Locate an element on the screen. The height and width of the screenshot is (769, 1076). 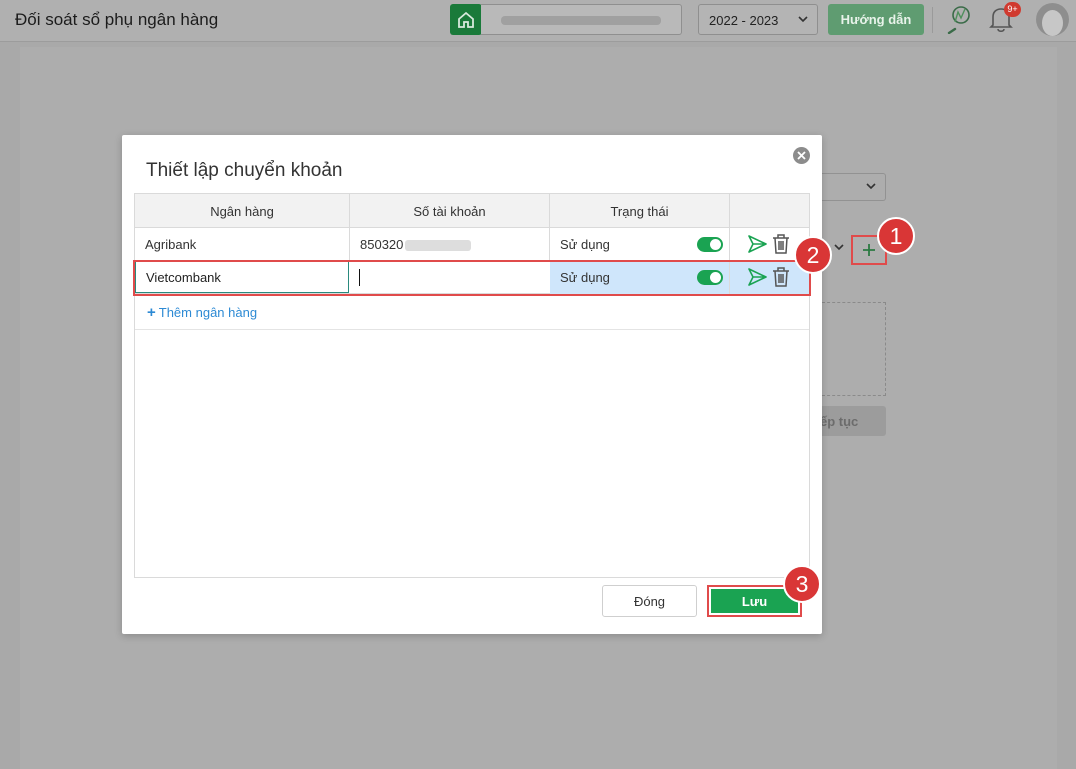
text-caret is located at coordinates (359, 277).